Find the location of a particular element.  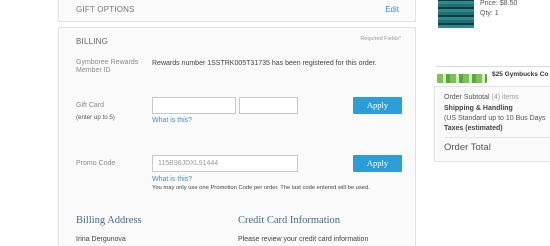

order-total-label: Order Total is located at coordinates (467, 147).